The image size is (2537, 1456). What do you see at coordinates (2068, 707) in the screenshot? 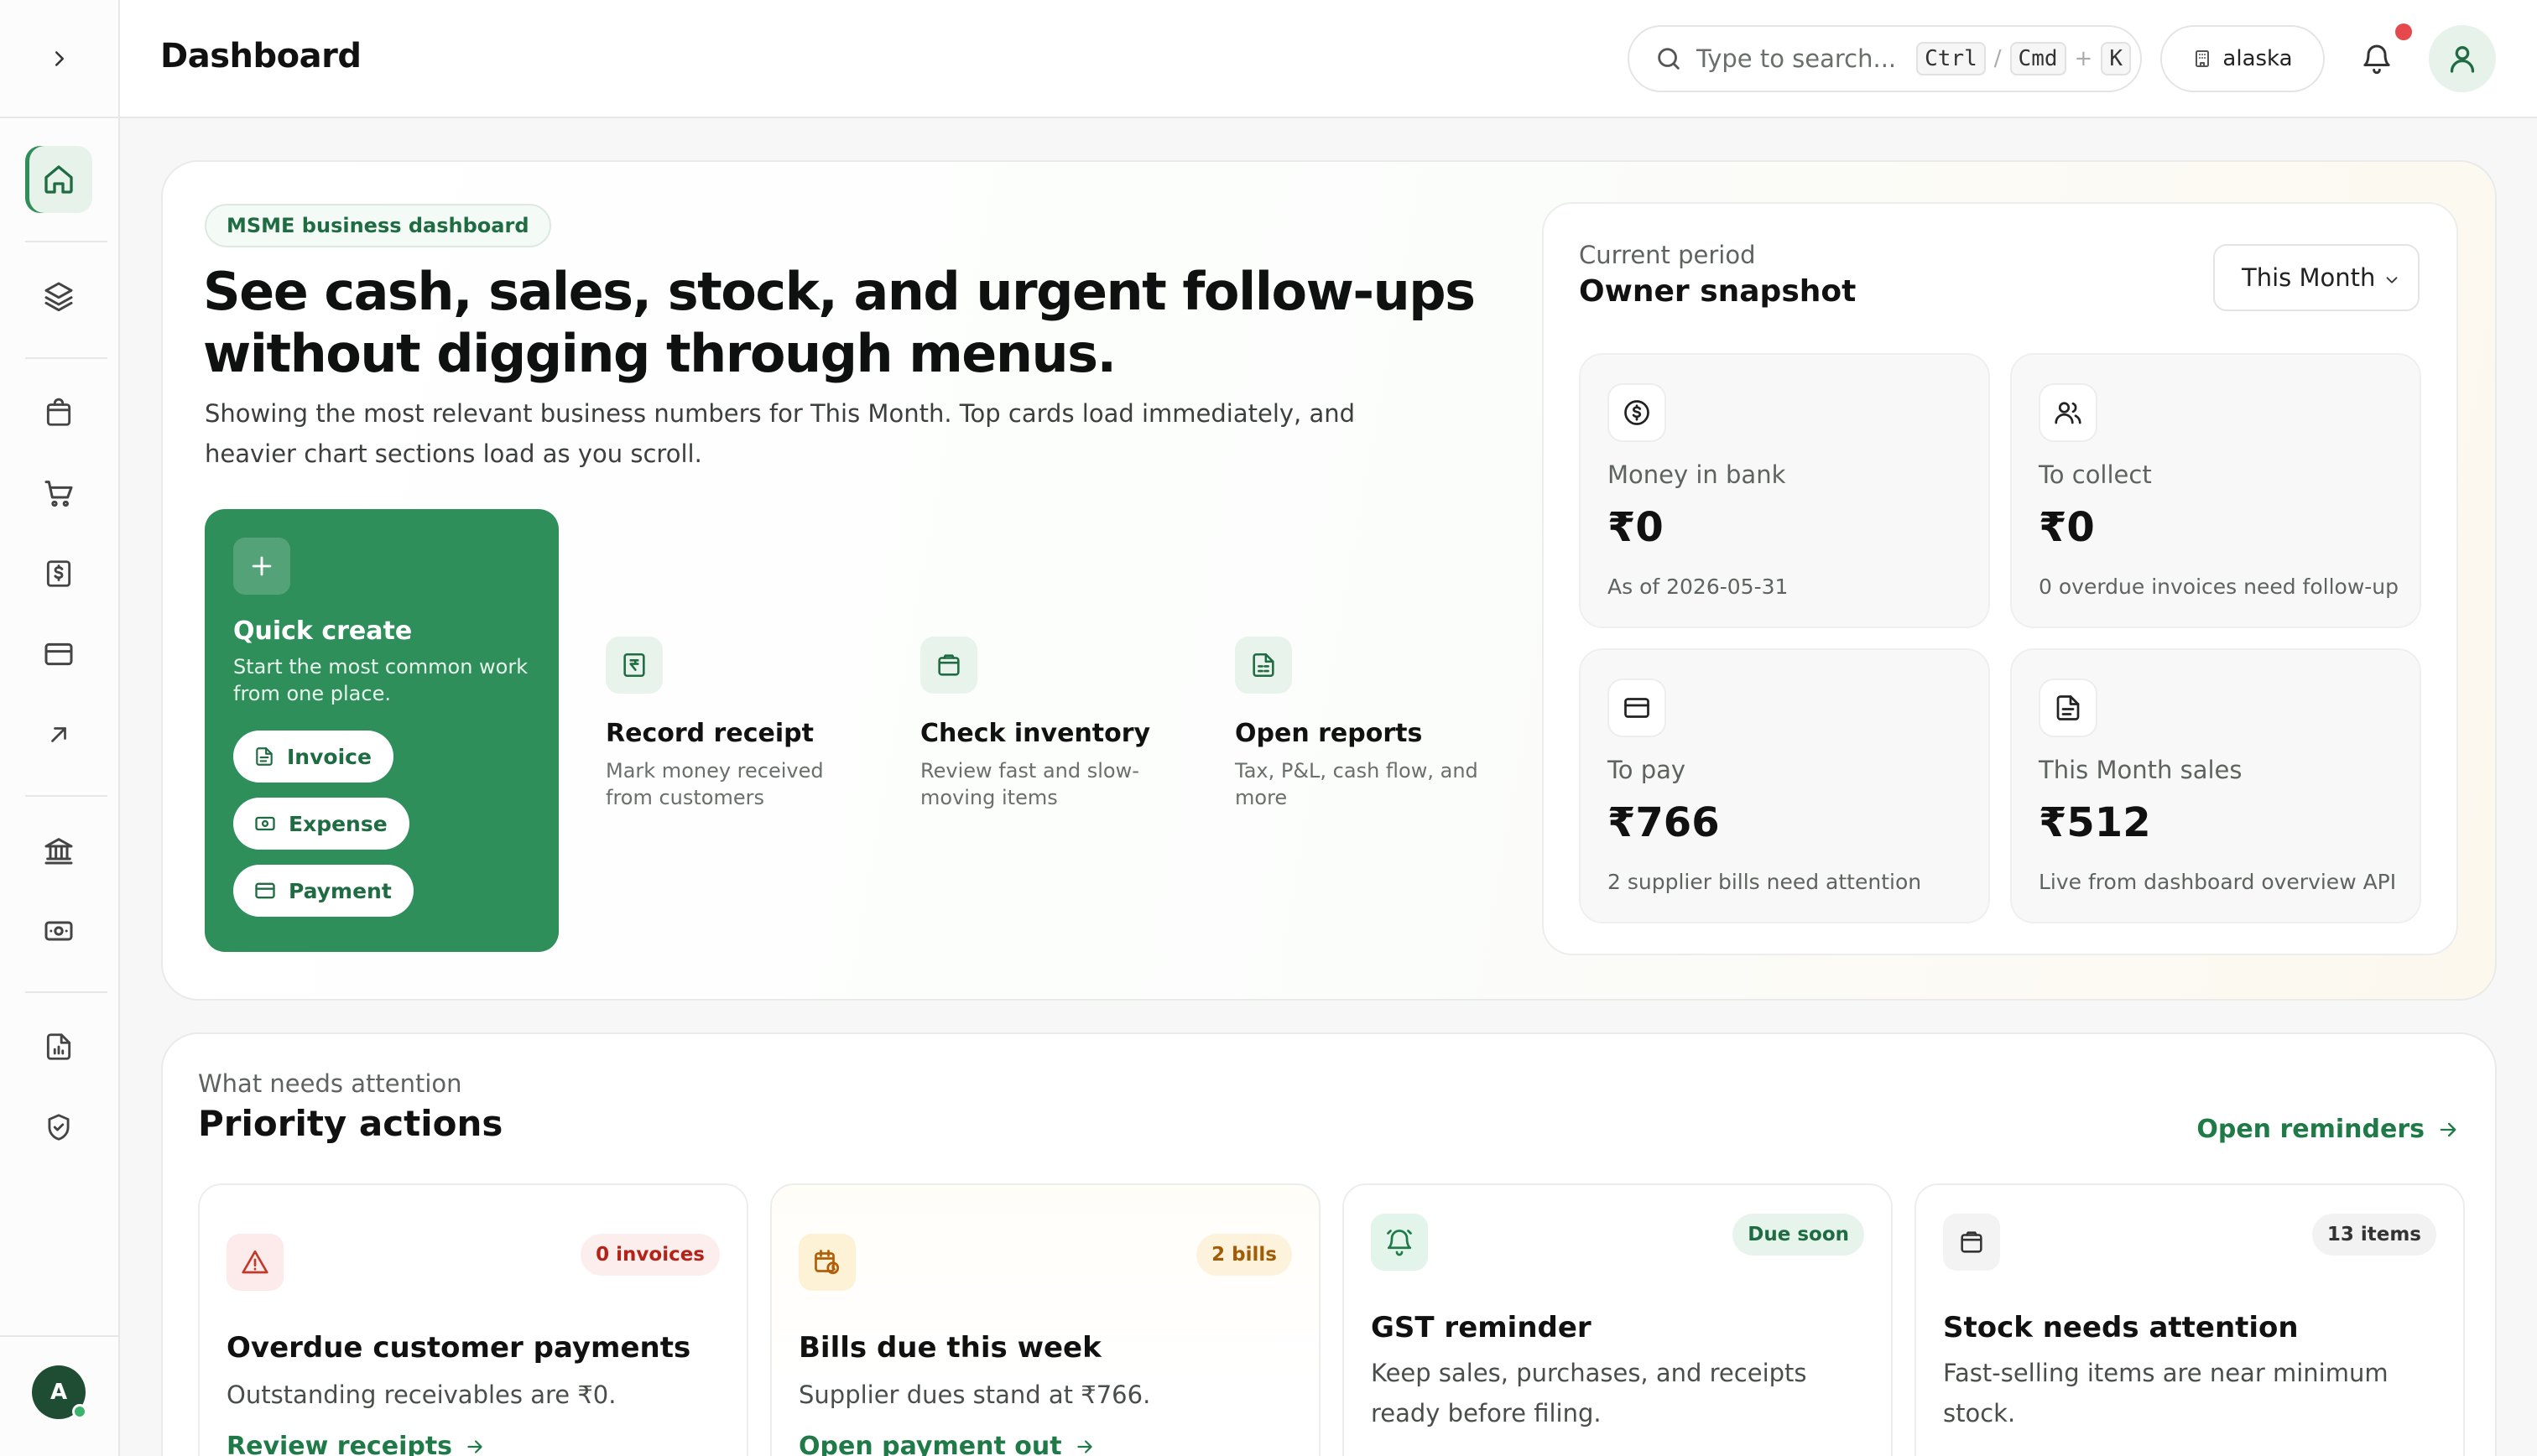
I see `document-icon` at bounding box center [2068, 707].